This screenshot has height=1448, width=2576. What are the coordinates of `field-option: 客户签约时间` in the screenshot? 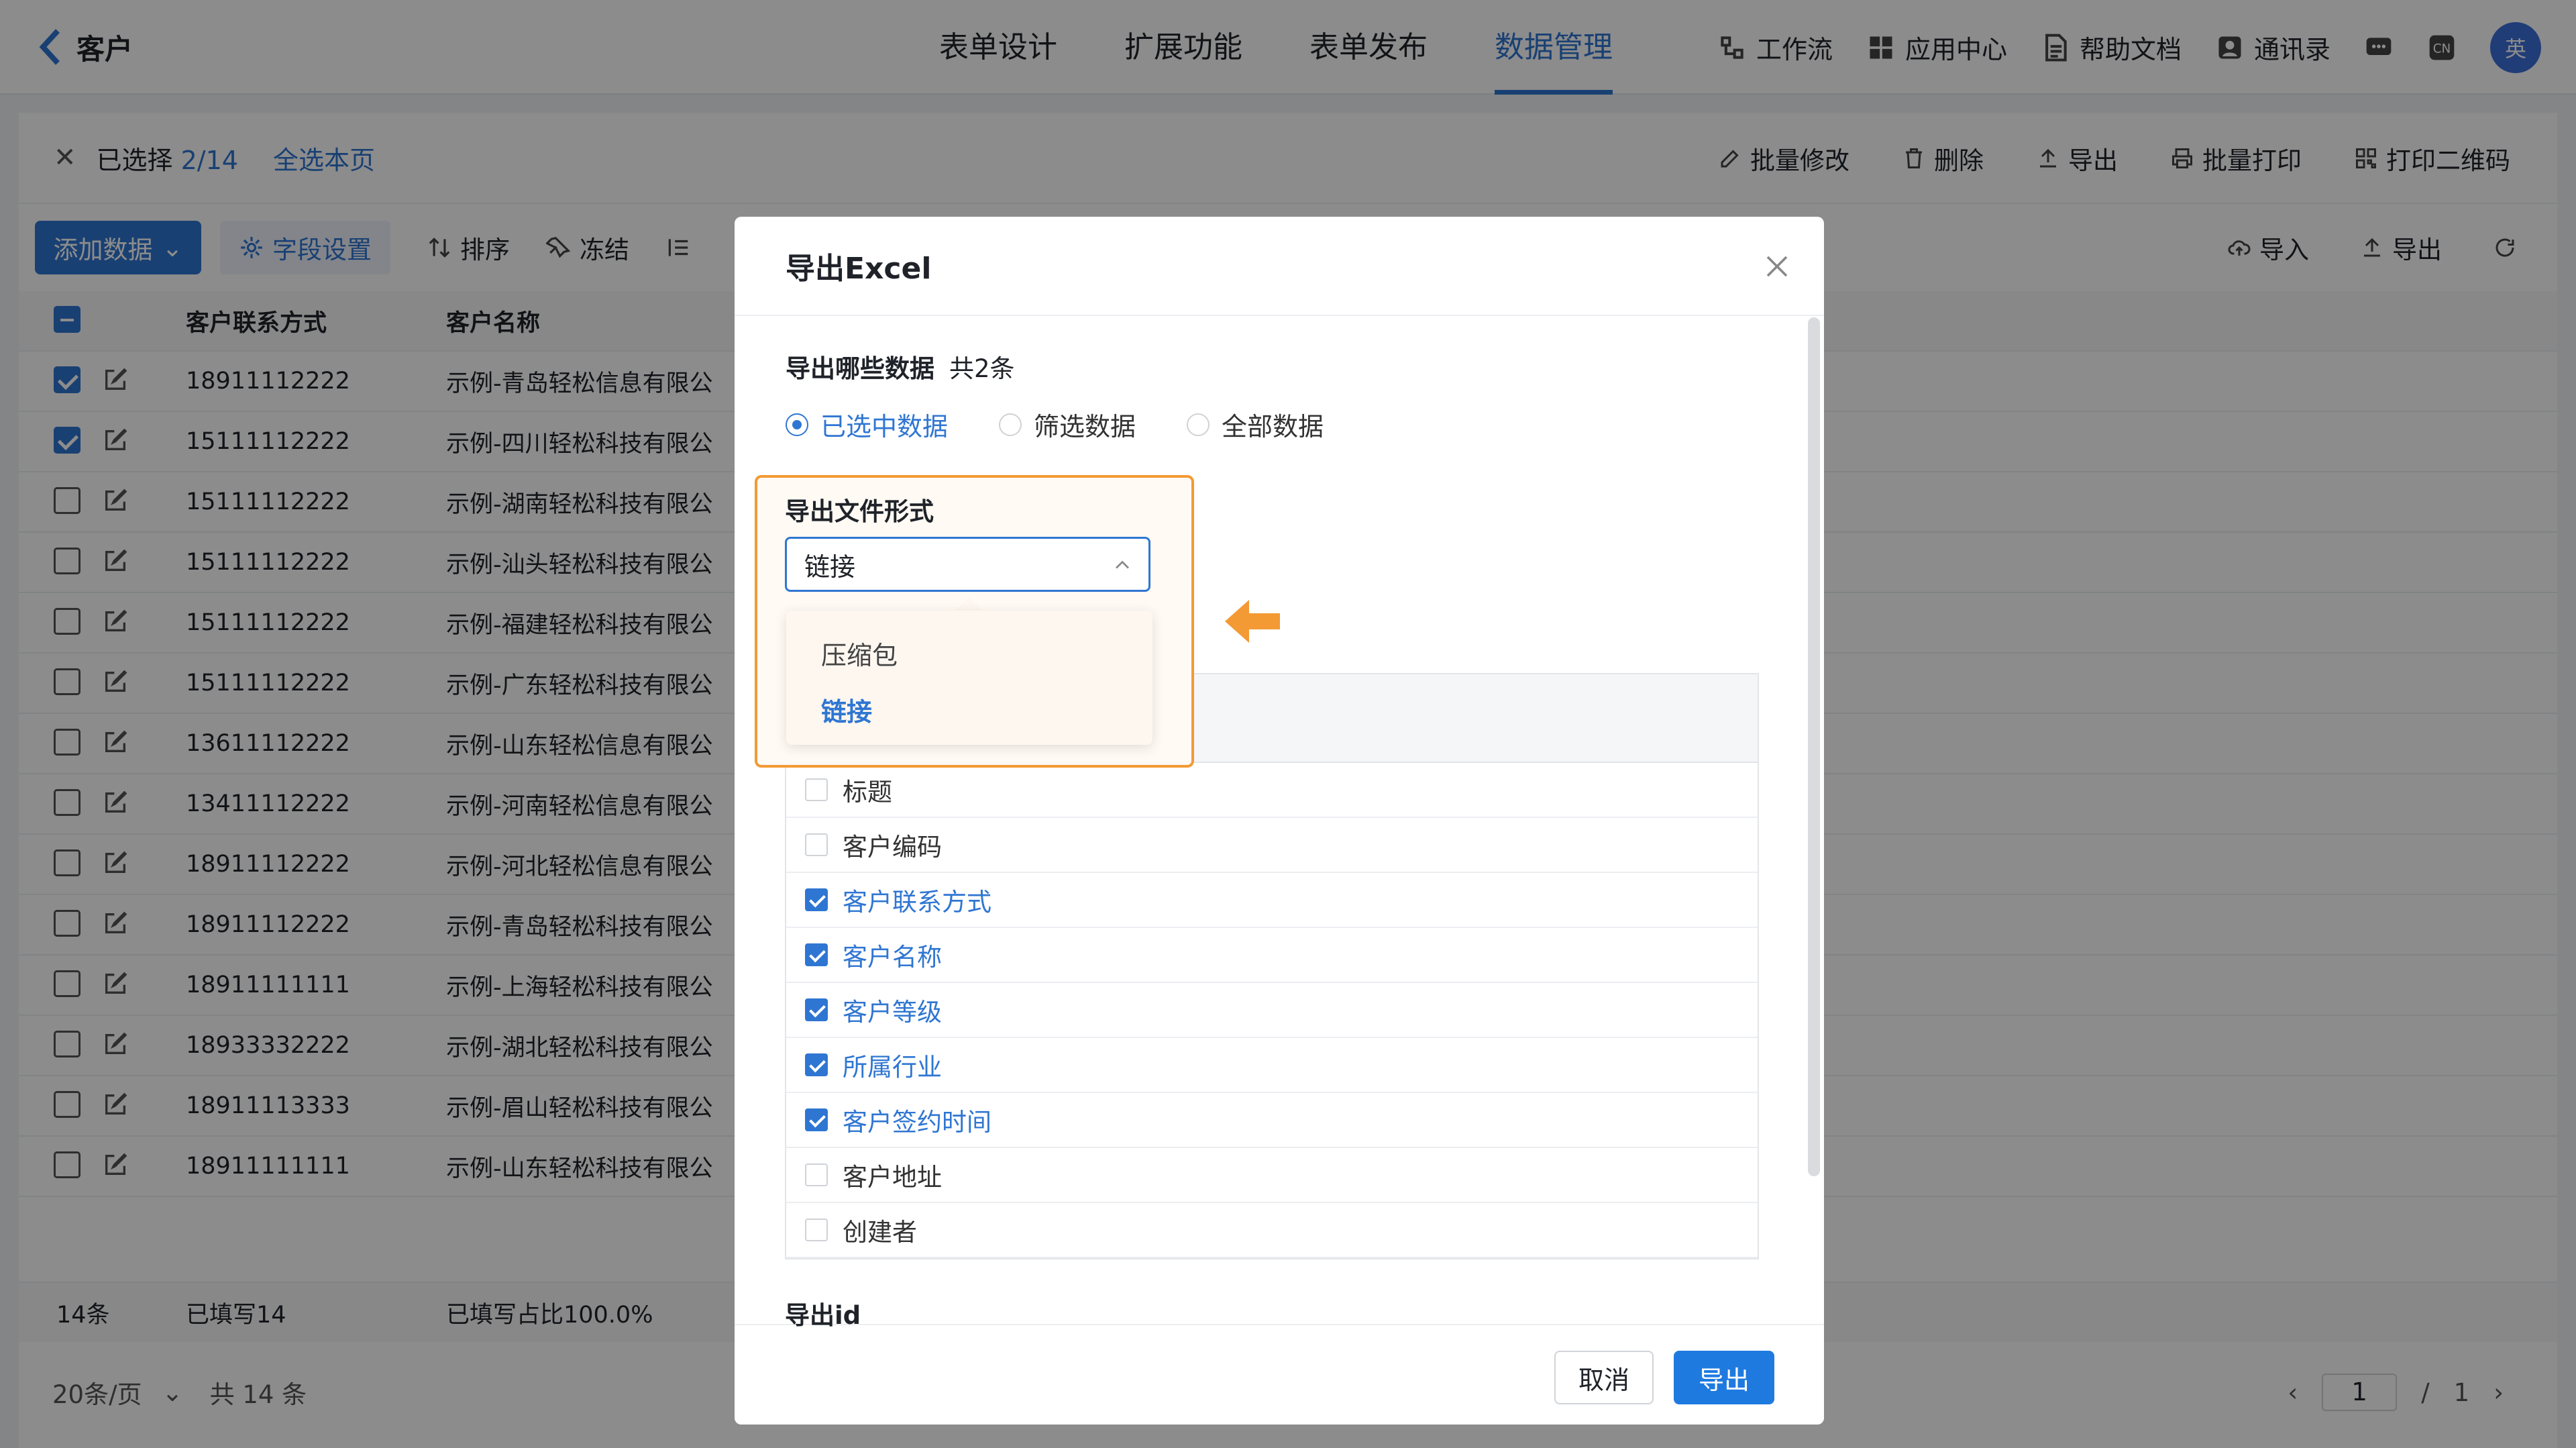 It's located at (1272, 1120).